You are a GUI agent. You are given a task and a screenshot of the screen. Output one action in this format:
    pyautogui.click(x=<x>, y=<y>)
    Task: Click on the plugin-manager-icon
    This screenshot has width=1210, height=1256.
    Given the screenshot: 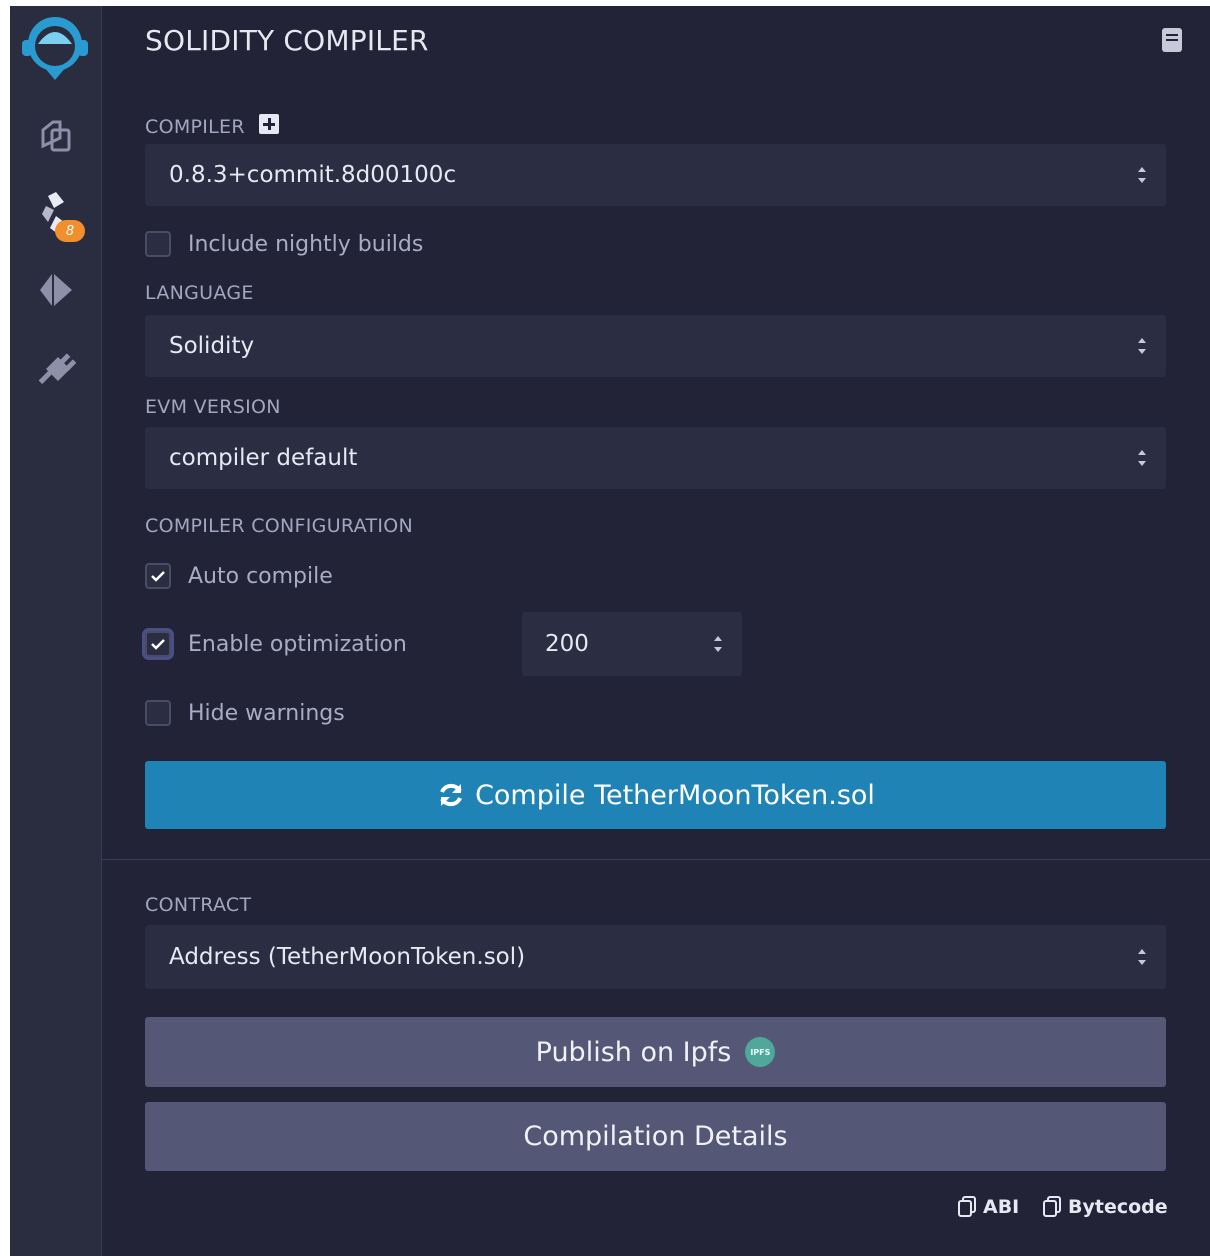 What is the action you would take?
    pyautogui.click(x=56, y=369)
    